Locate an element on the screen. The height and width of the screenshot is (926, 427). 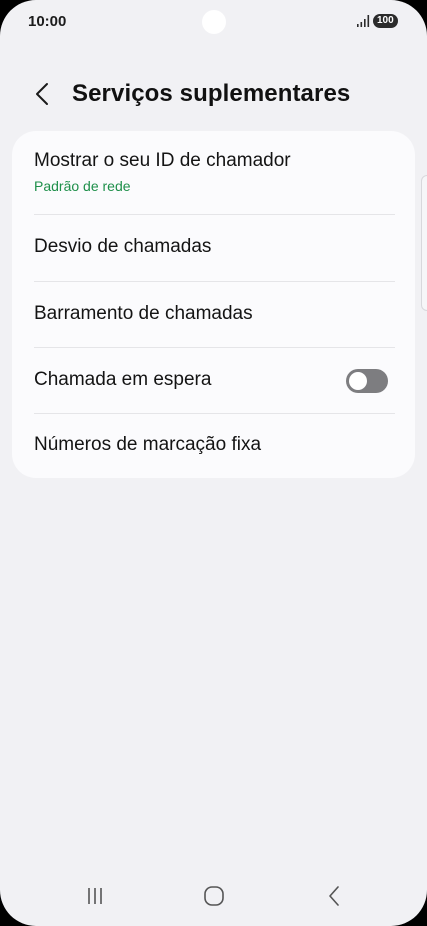
app-header: Serviços suplementares is located at coordinates (213, 94).